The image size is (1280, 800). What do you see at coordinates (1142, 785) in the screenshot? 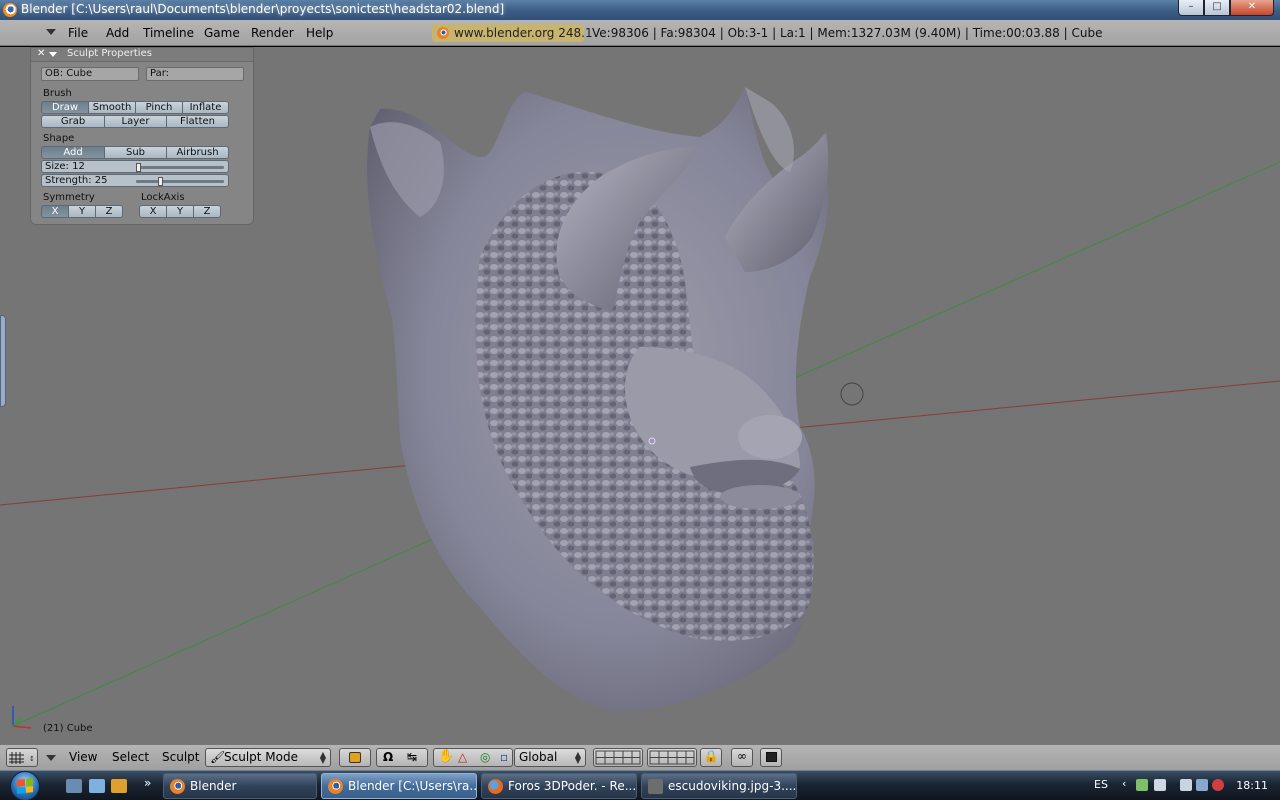
I see `network-icon` at bounding box center [1142, 785].